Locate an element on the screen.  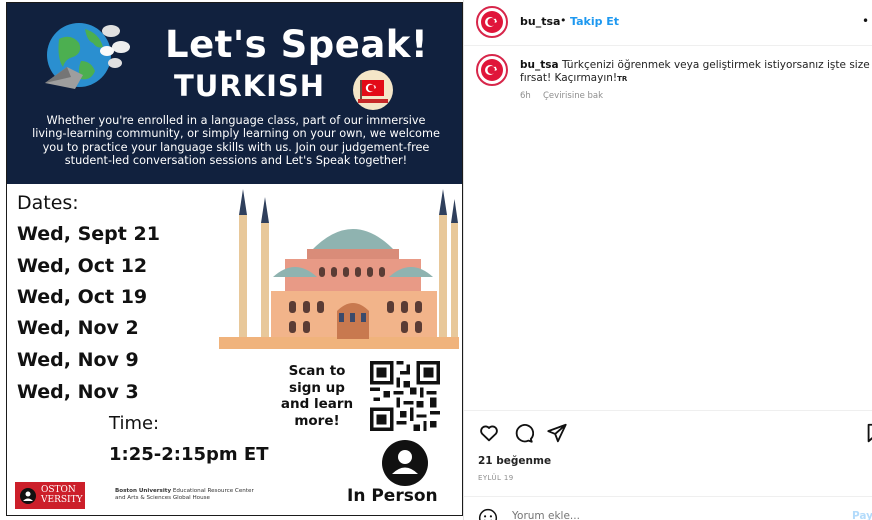
center-line-1: Educational Resource Center is located at coordinates (213, 491).